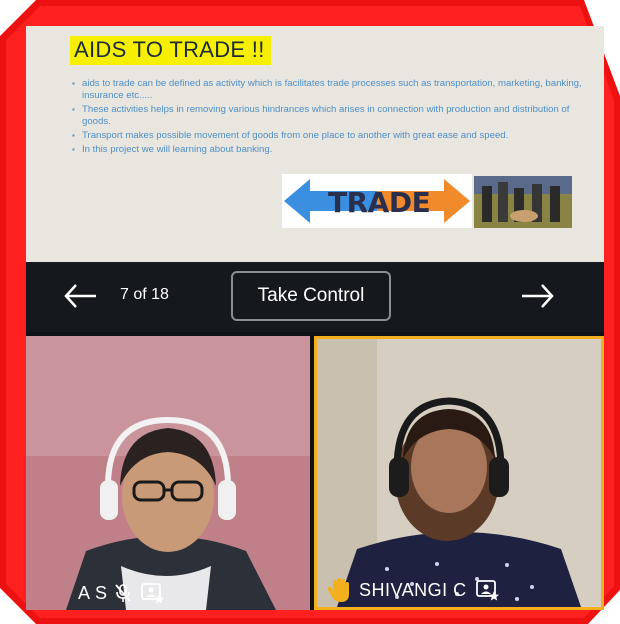 The height and width of the screenshot is (624, 620). I want to click on participant-name-bar: A S, so click(121, 593).